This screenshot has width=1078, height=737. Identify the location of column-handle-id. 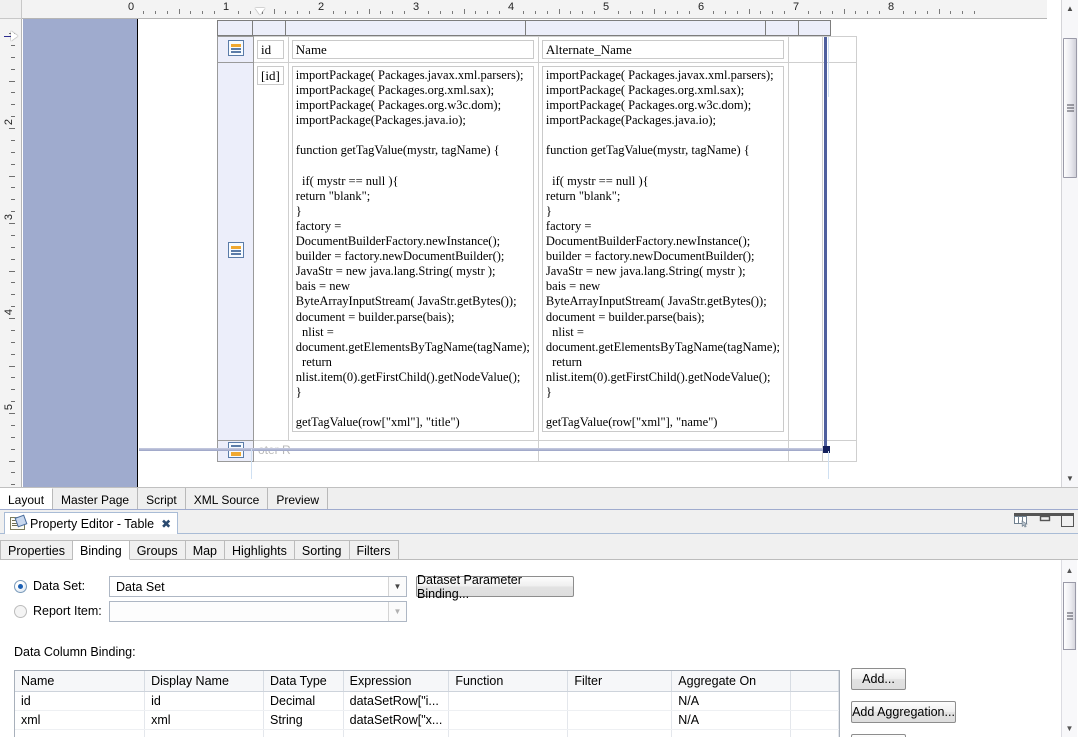
(268, 28).